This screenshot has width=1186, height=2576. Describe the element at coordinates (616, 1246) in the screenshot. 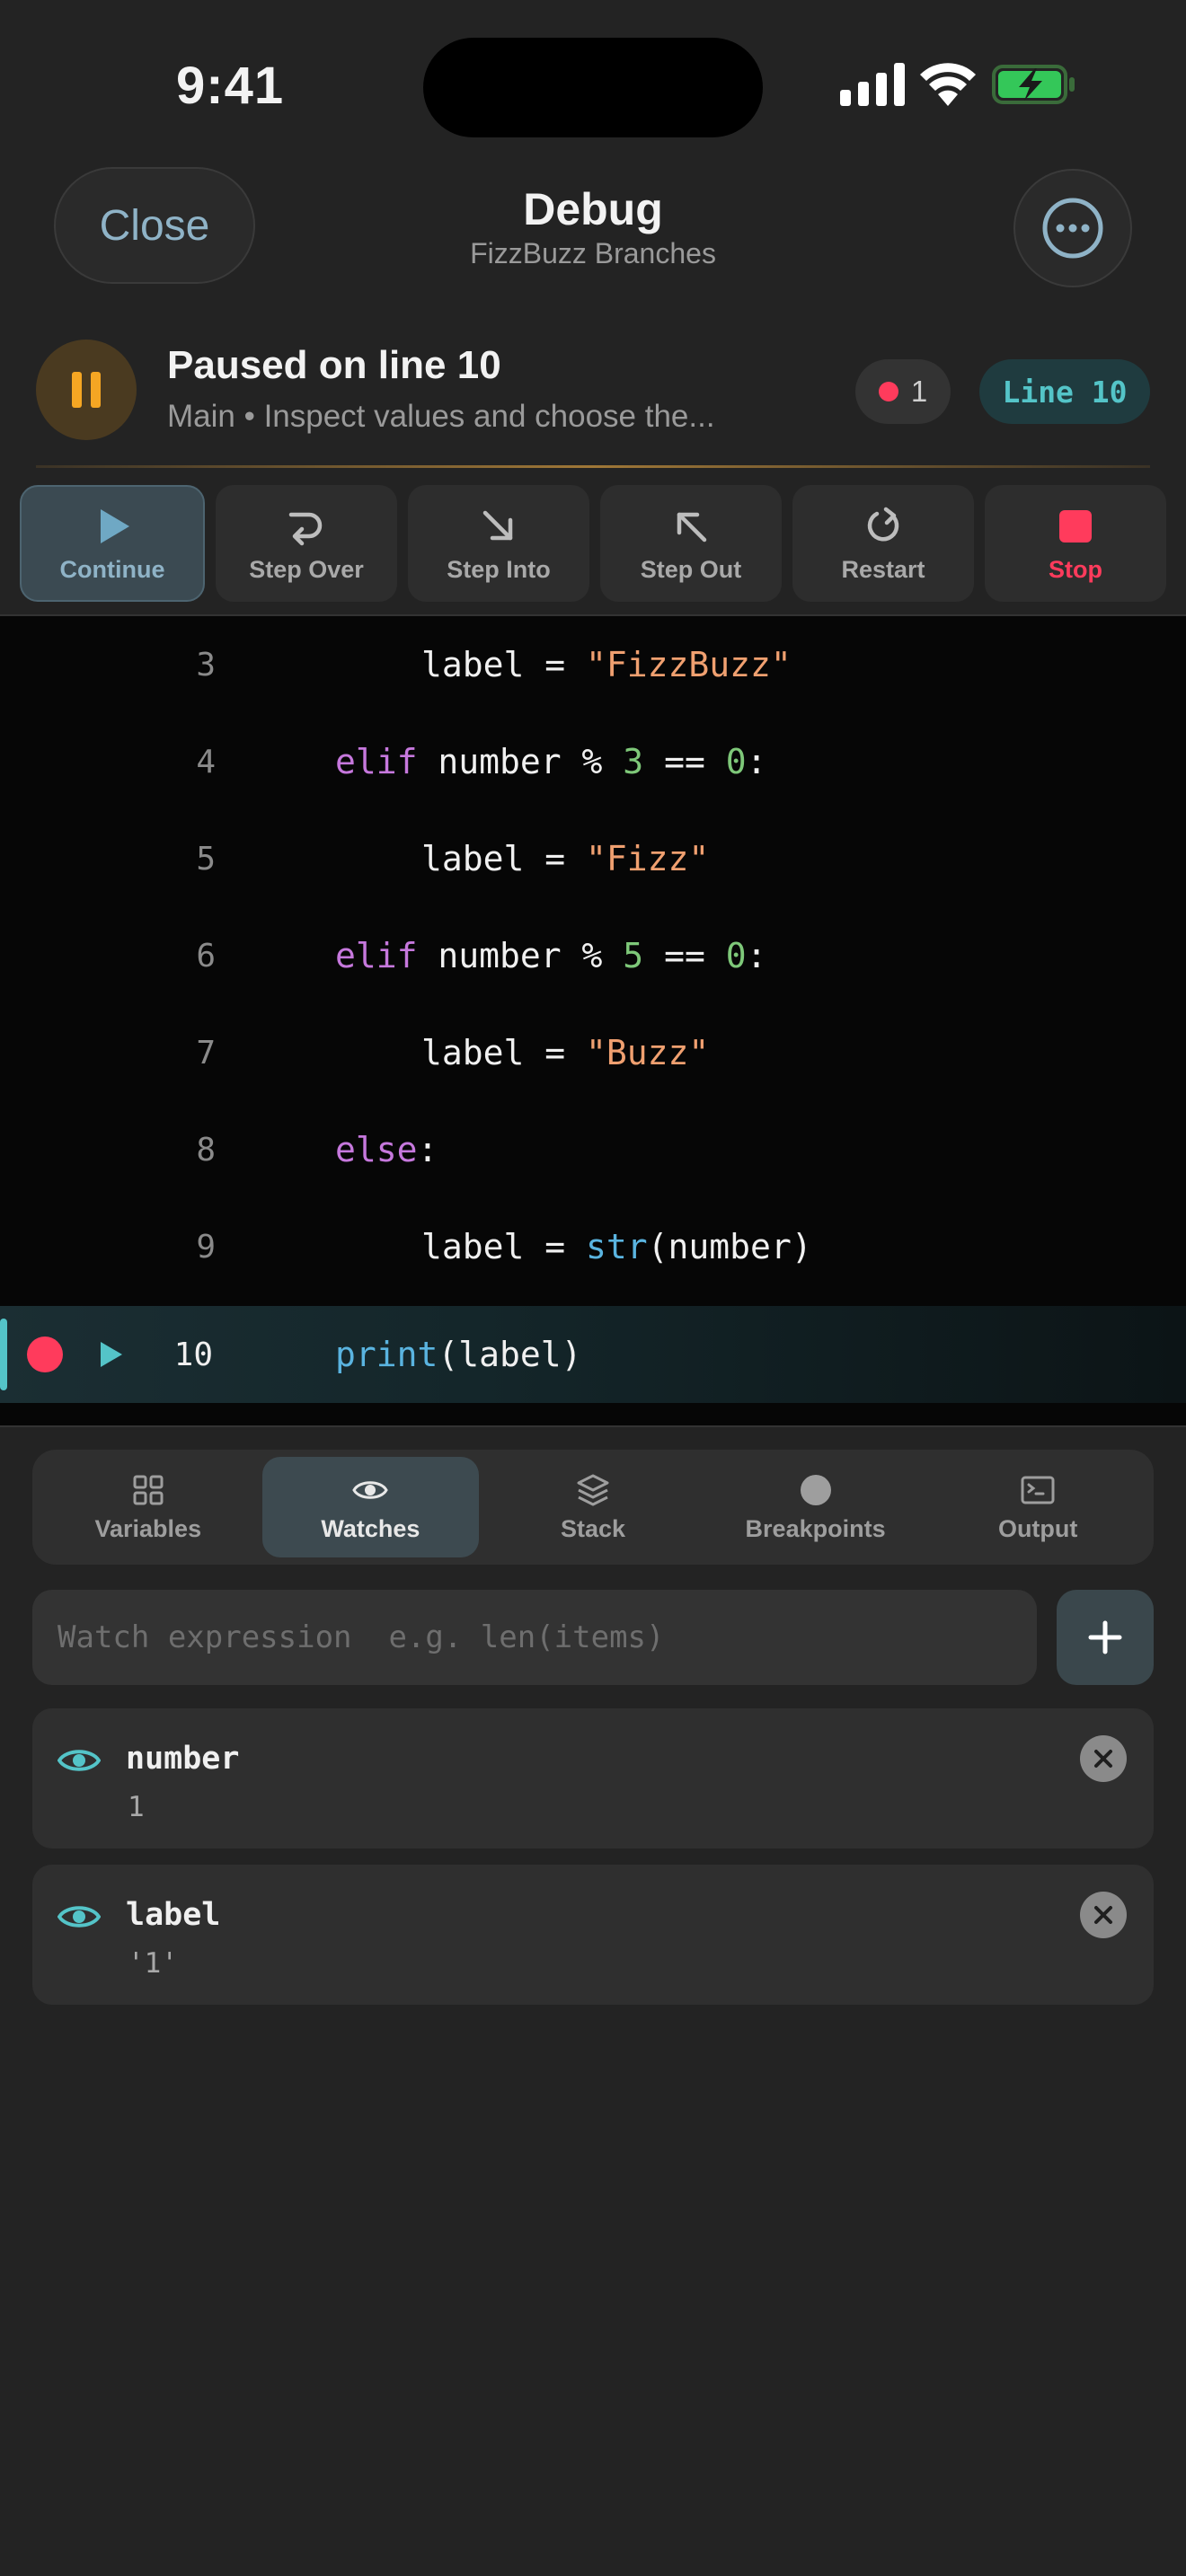

I see `code-text: label = str(number)` at that location.